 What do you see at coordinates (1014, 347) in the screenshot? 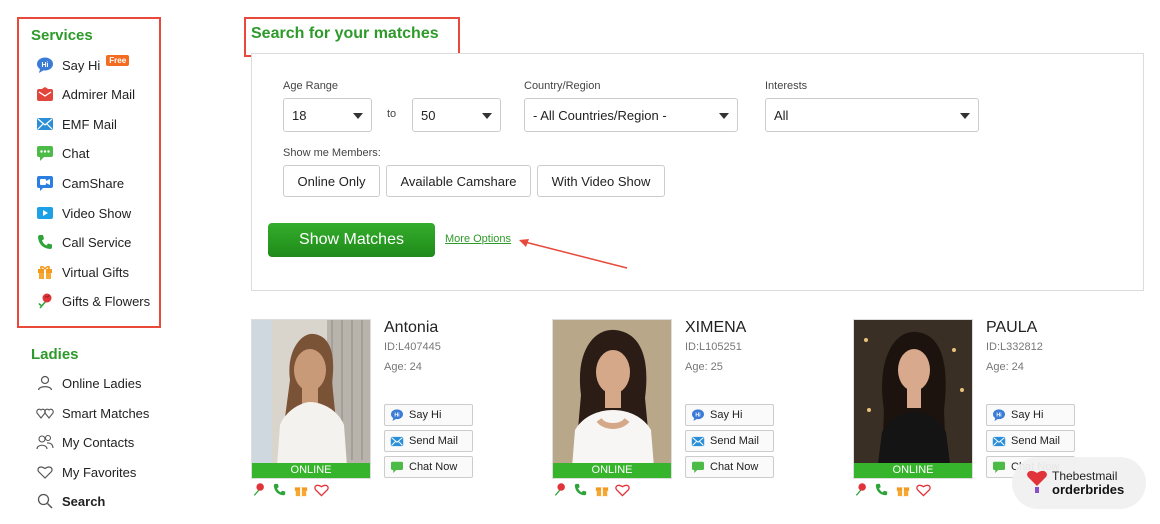
I see `profile-id: ID:L332812` at bounding box center [1014, 347].